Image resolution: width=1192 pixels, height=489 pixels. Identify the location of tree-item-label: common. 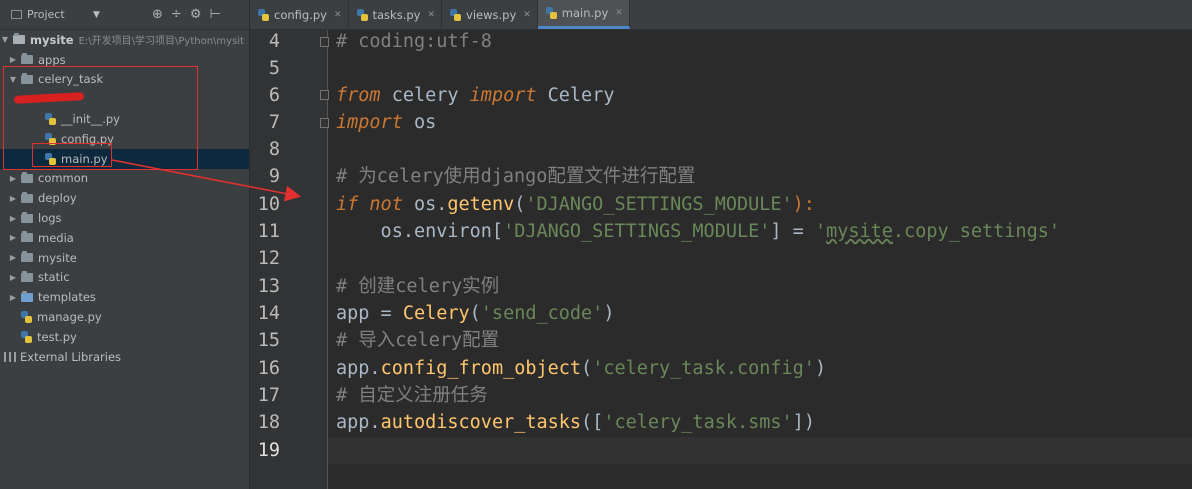
(63, 178).